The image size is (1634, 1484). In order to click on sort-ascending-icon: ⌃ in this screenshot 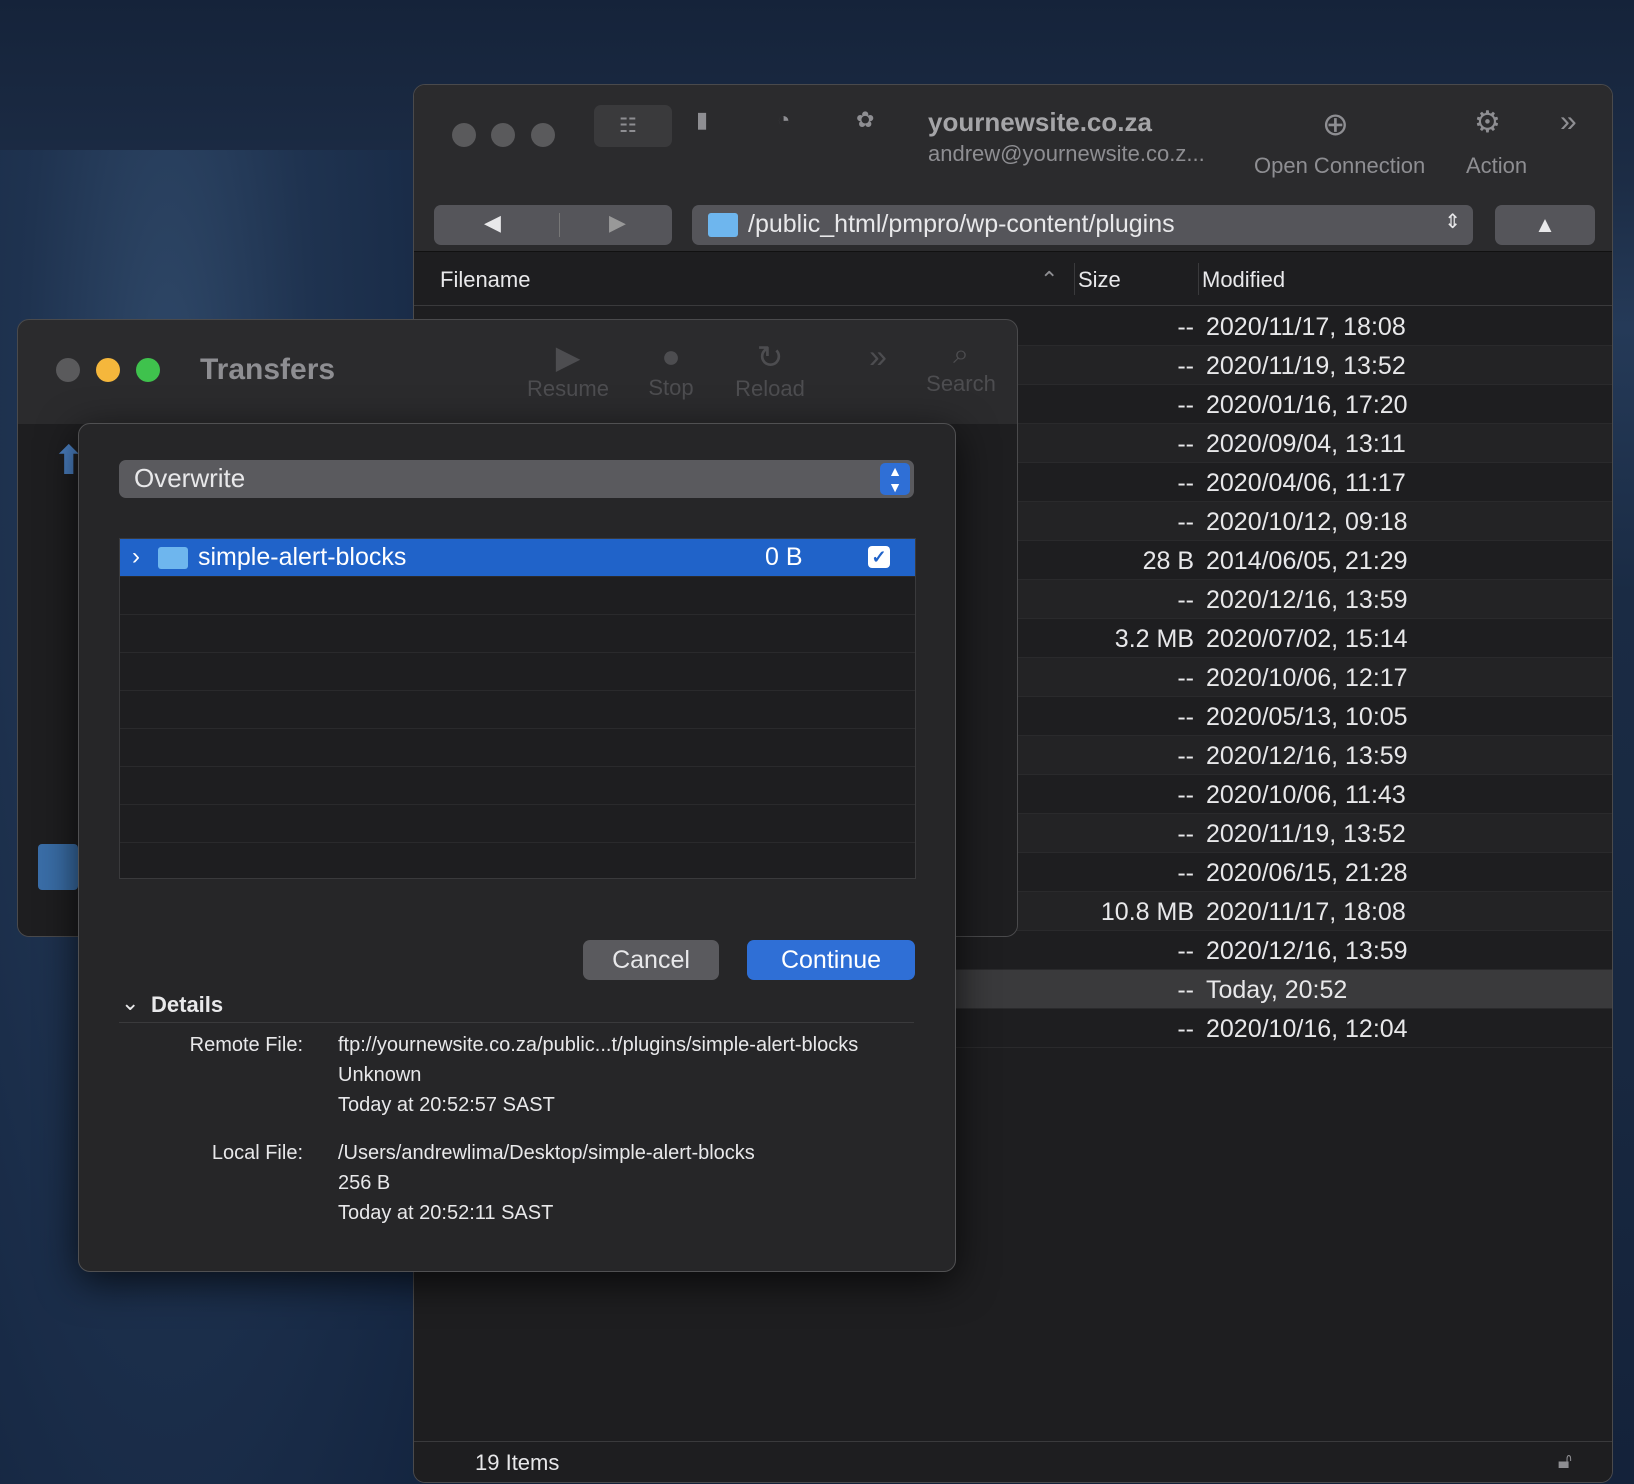, I will do `click(1049, 279)`.